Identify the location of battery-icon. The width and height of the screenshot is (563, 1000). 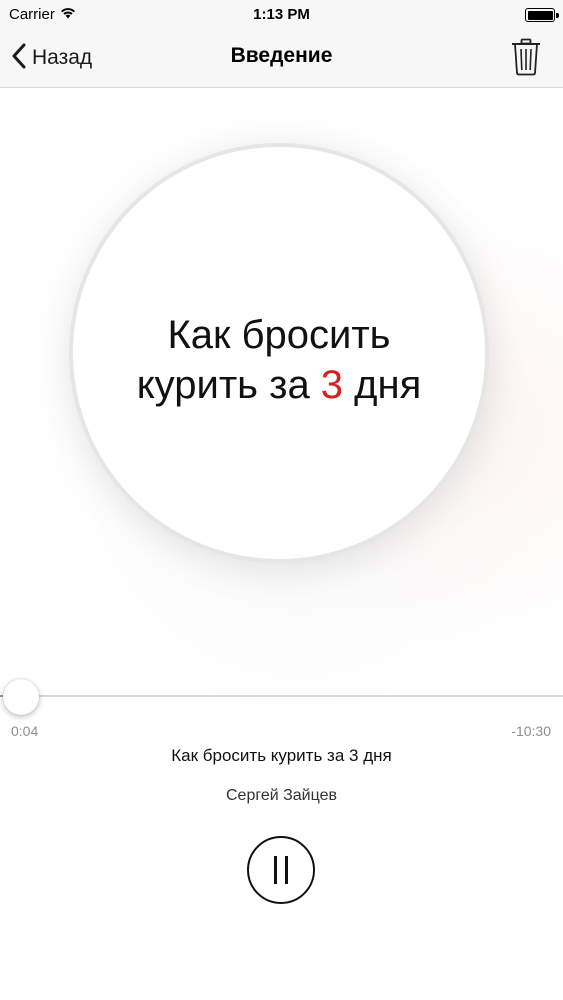
(540, 15).